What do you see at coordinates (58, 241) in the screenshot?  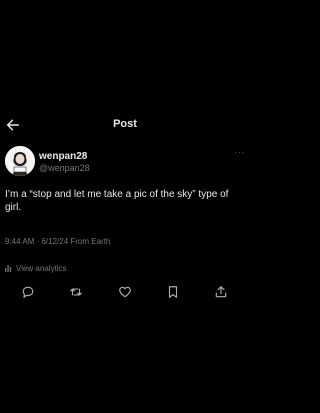 I see `post-timestamp: 9:44 AM · 6/12/24 From Earth` at bounding box center [58, 241].